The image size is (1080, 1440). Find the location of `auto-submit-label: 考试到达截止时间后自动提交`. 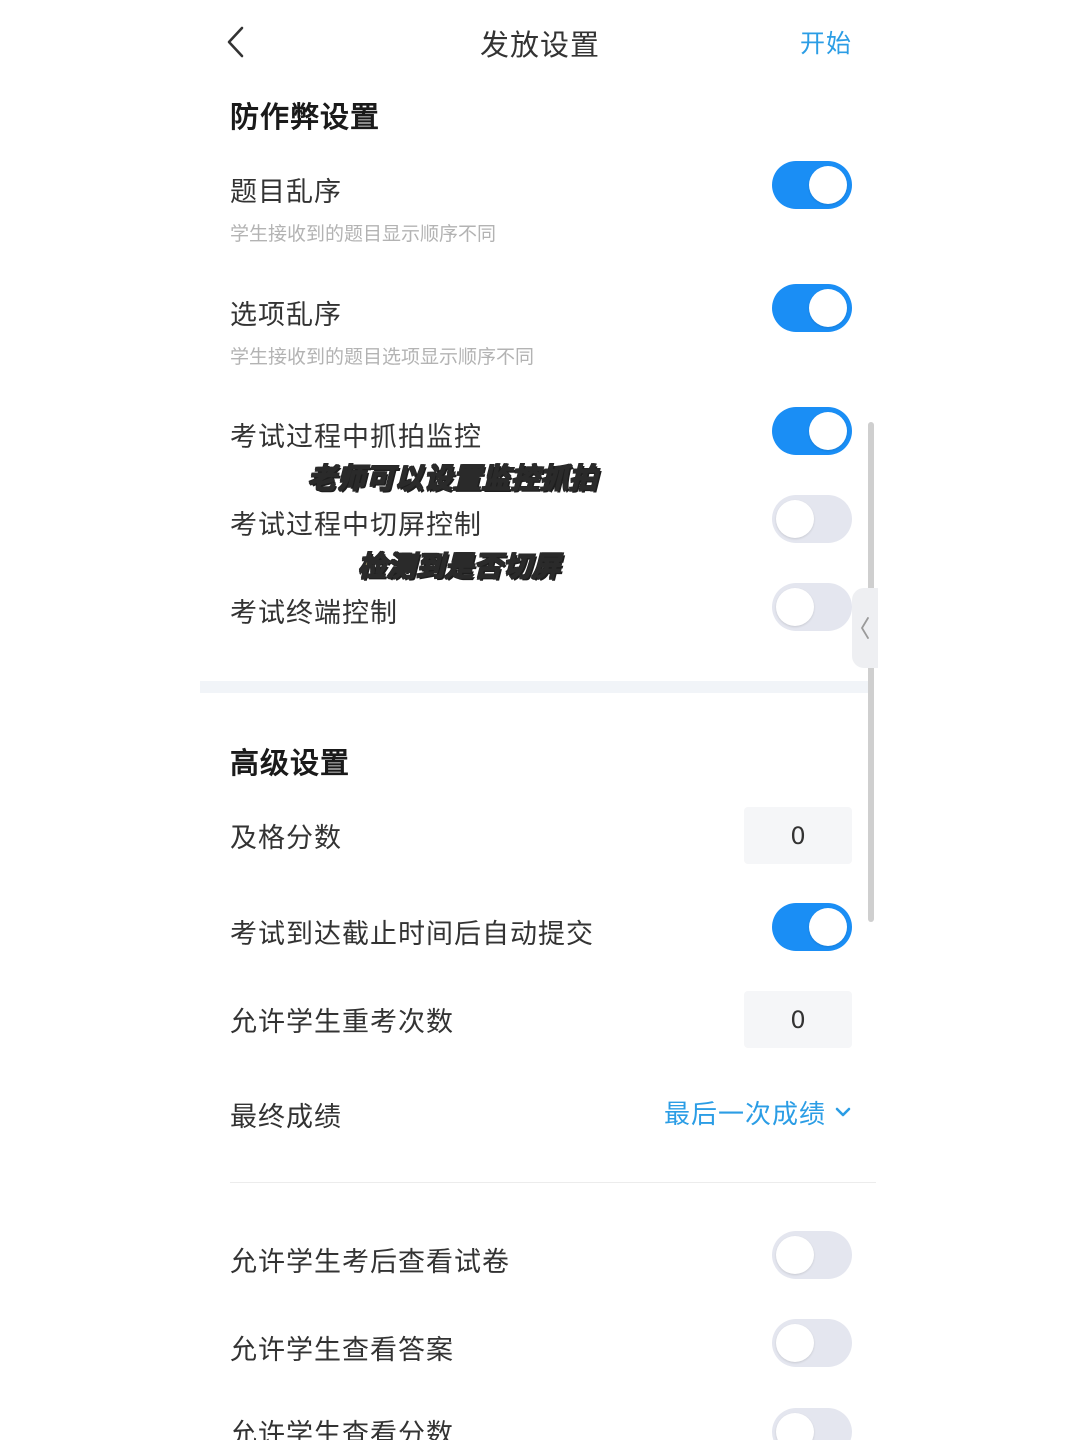

auto-submit-label: 考试到达截止时间后自动提交 is located at coordinates (412, 934).